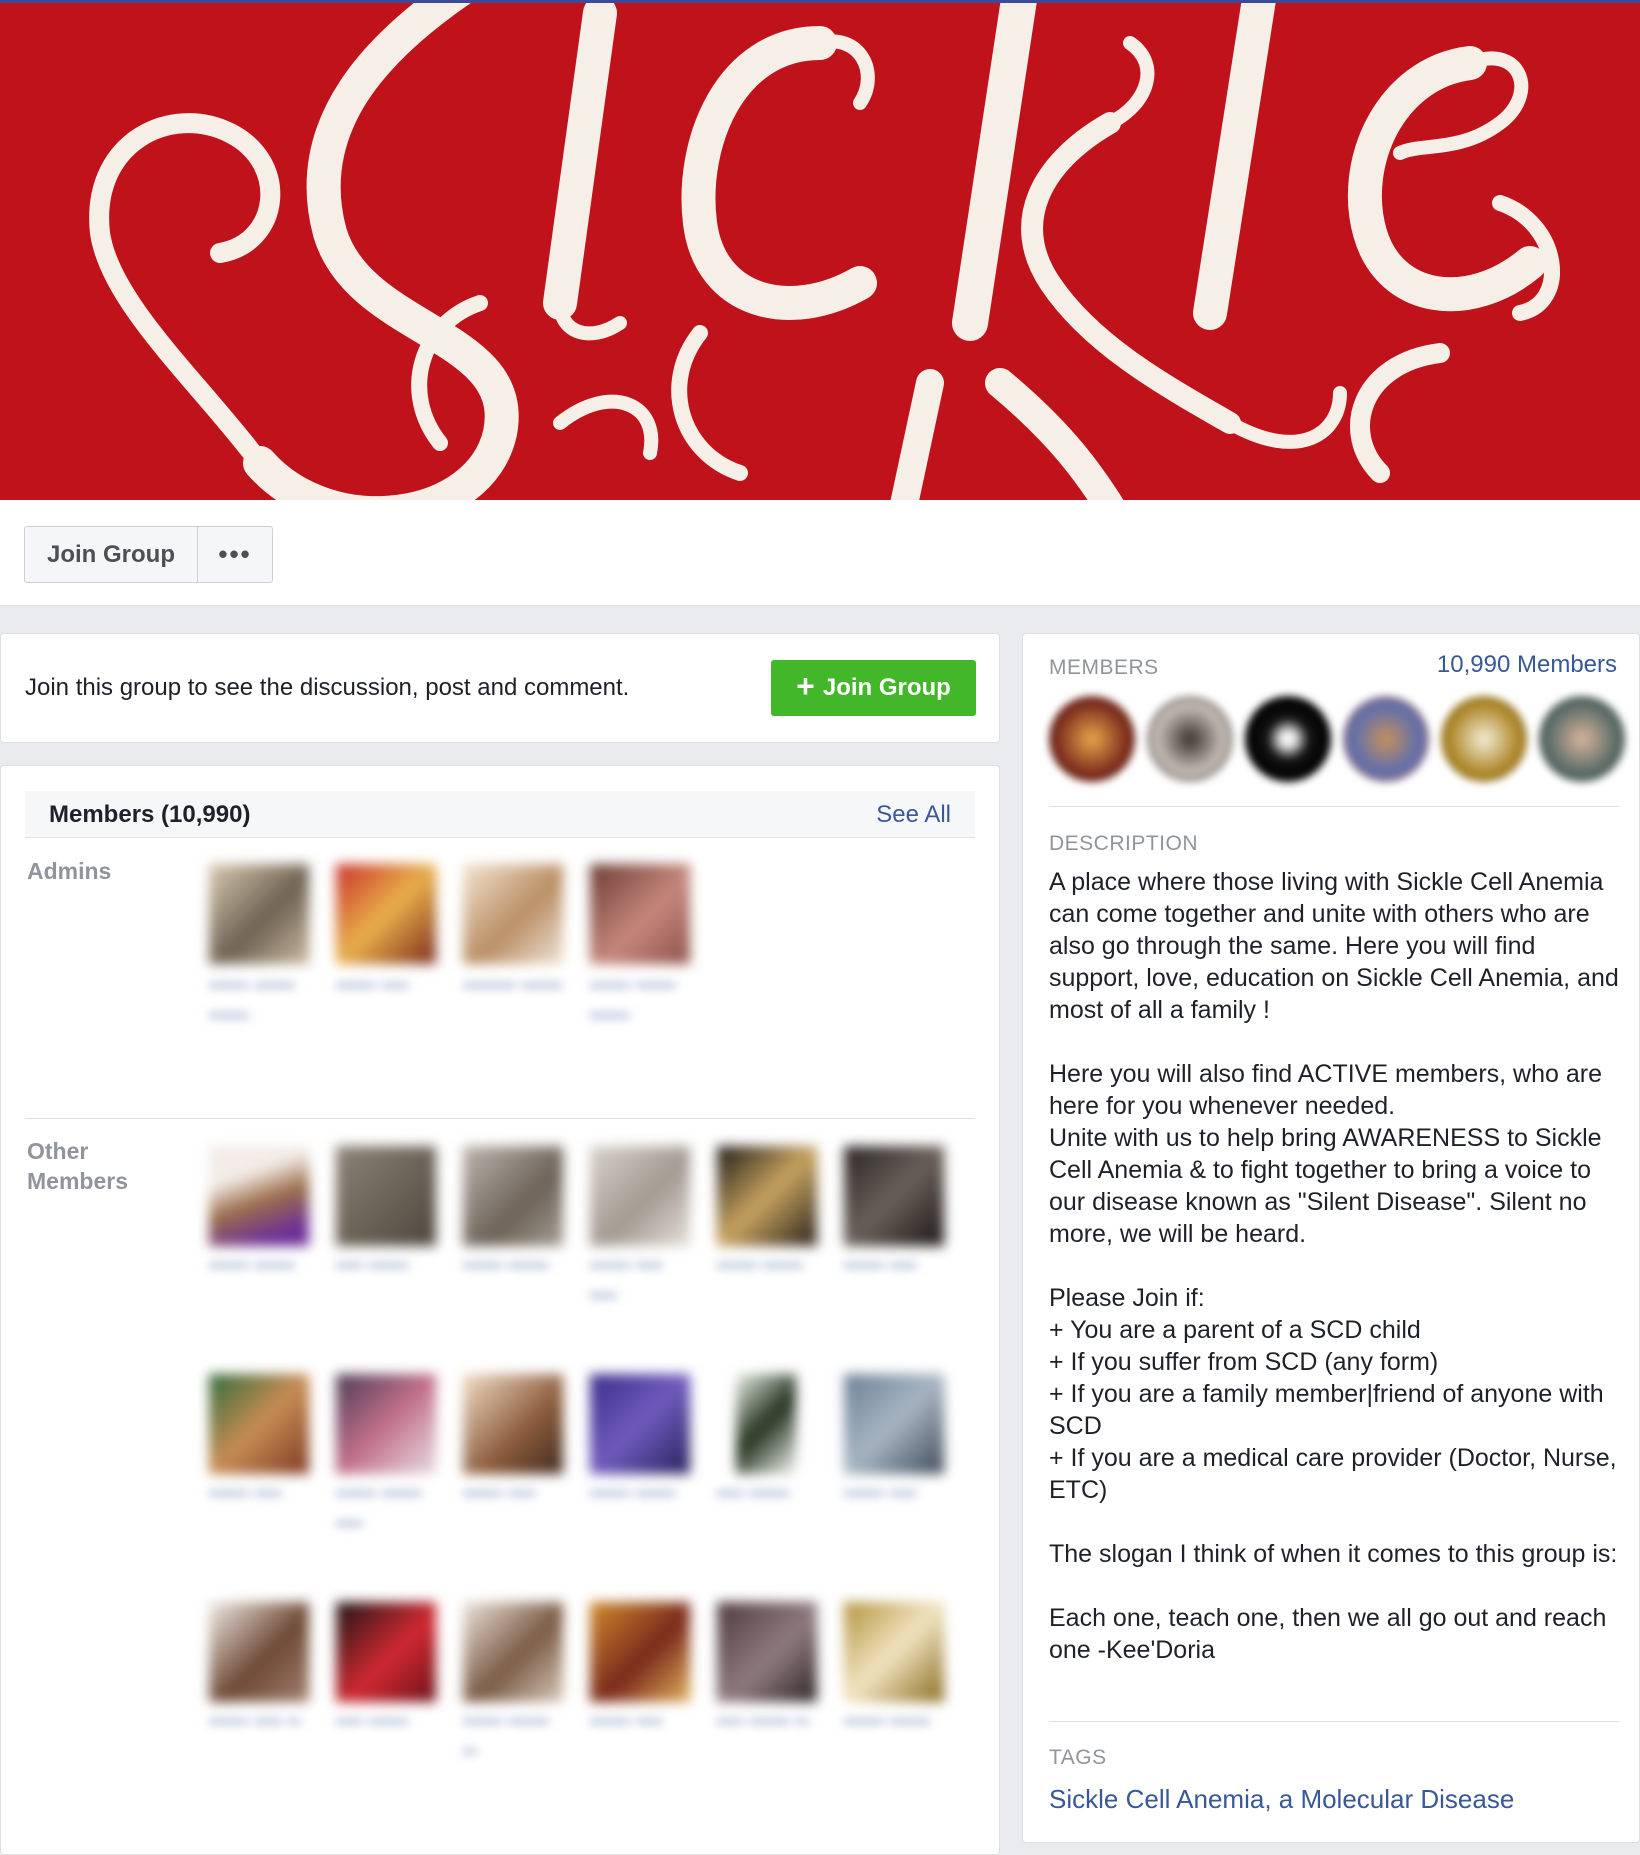 Image resolution: width=1640 pixels, height=1855 pixels. What do you see at coordinates (513, 1737) in the screenshot?
I see `member-name-blurred: ━━━ ━━━ ━` at bounding box center [513, 1737].